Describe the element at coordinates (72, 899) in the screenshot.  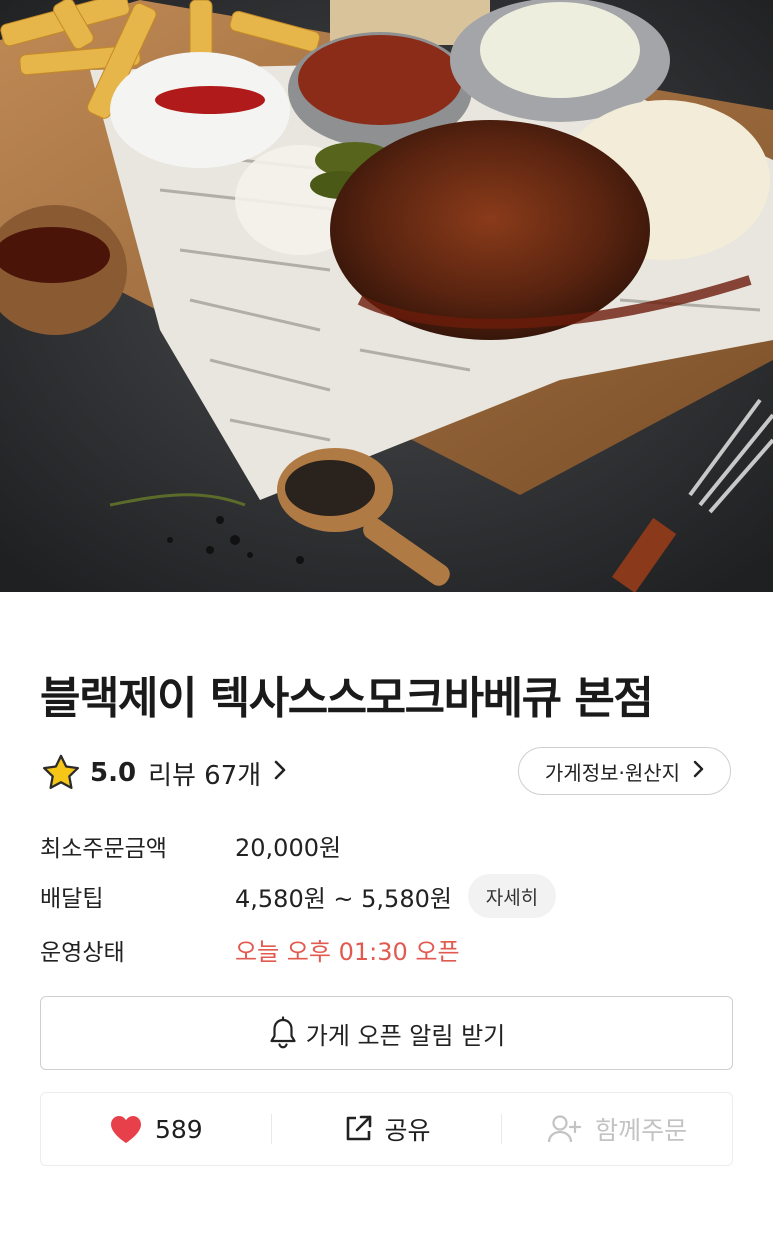
I see `delivery-tip-label: 배달팁` at that location.